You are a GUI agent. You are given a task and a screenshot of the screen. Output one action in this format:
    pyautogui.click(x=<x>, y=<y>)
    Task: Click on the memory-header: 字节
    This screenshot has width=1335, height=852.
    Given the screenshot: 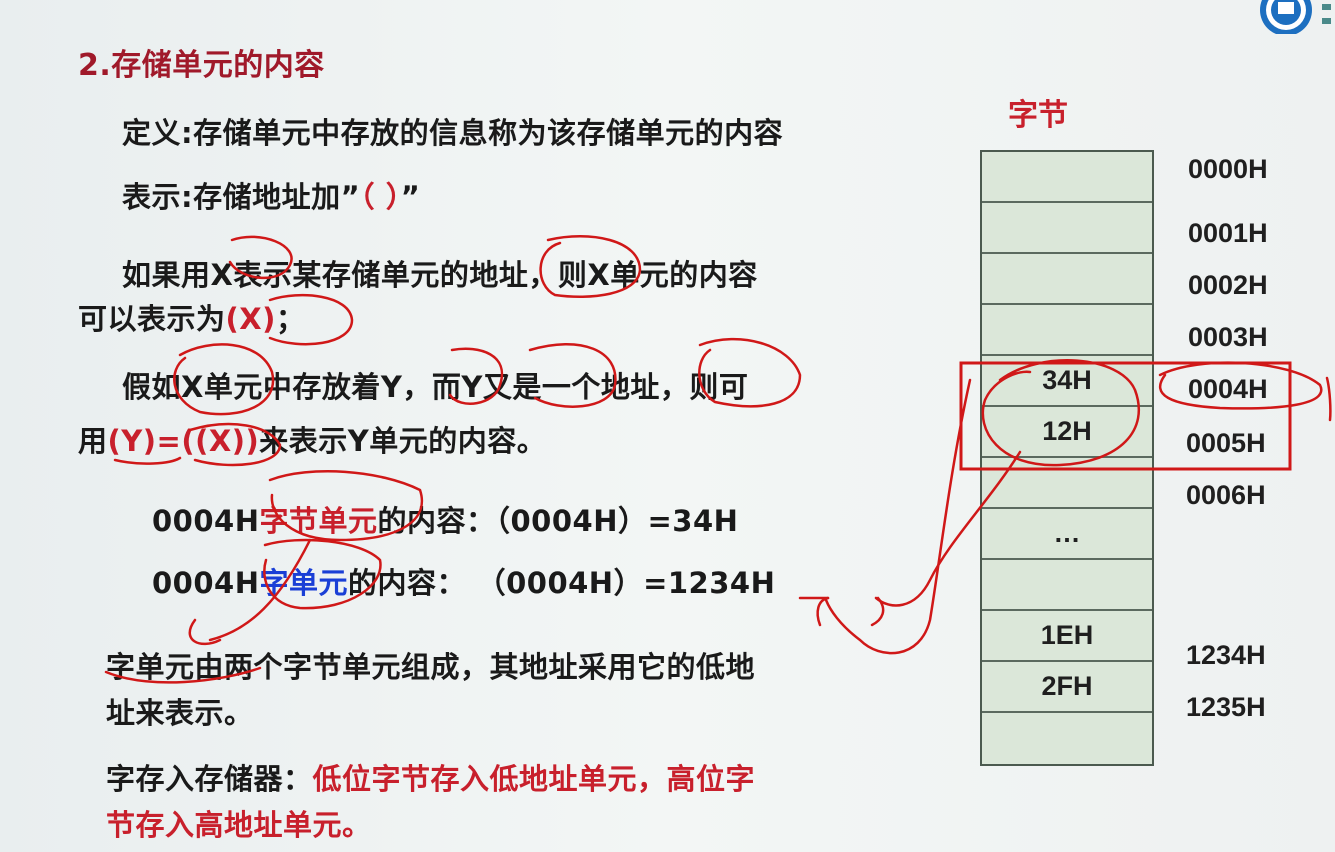 What is the action you would take?
    pyautogui.click(x=1038, y=115)
    